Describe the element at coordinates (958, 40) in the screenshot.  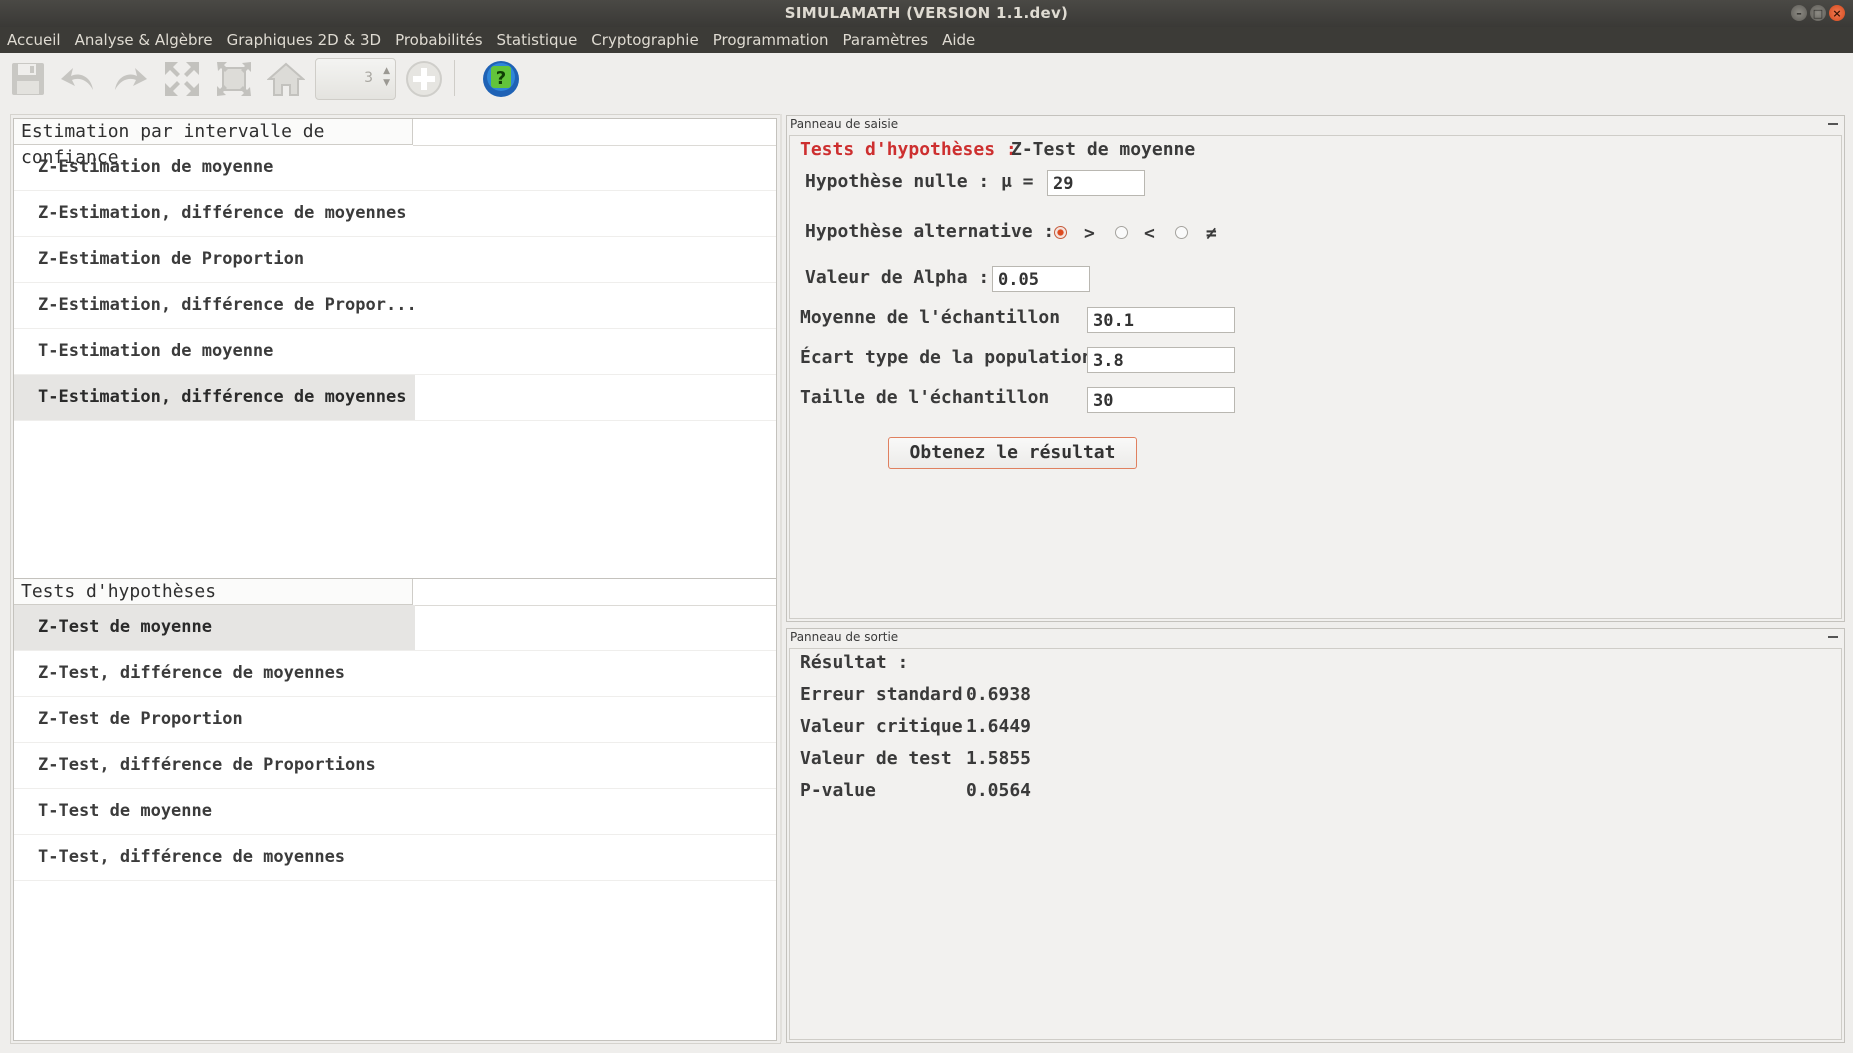
I see `menu-aide: Aide` at that location.